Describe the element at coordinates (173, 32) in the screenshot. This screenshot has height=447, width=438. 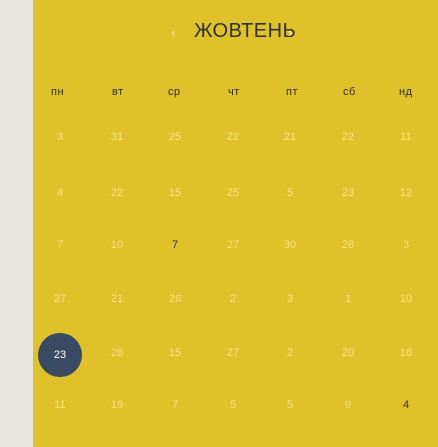
I see `previous-month-button: ‹` at that location.